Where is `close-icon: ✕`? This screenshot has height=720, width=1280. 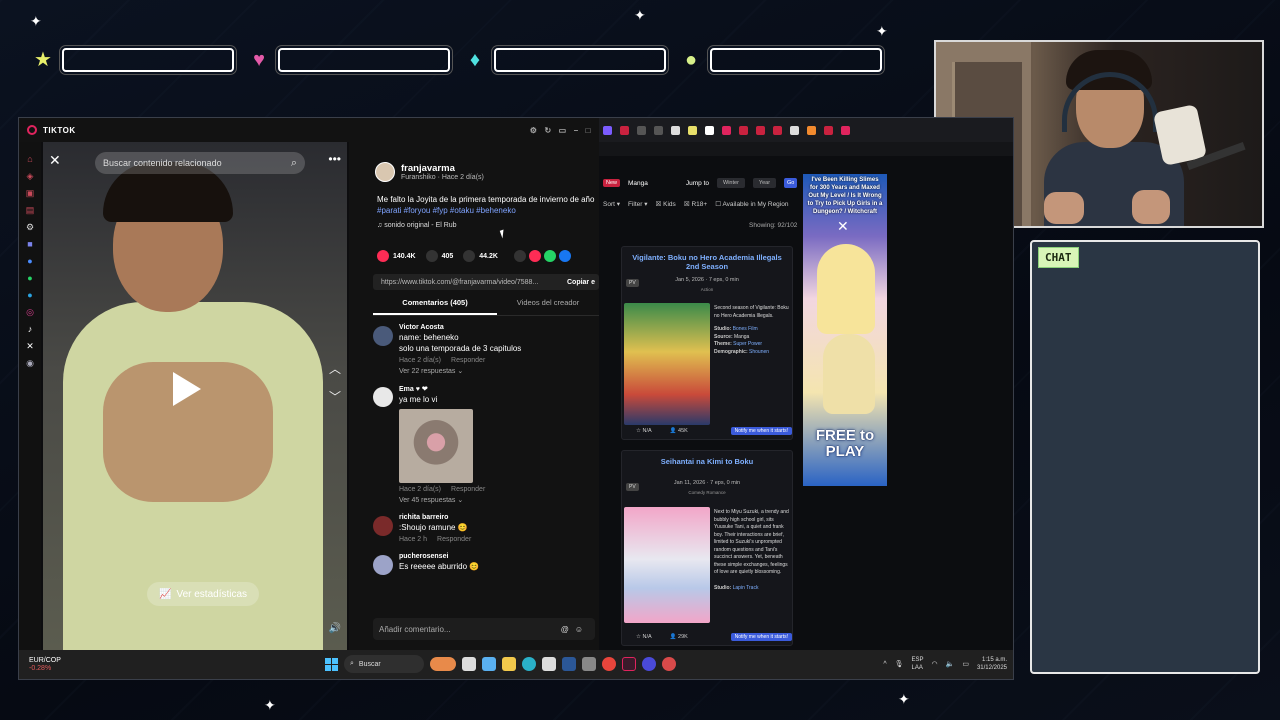
close-icon: ✕ is located at coordinates (55, 160).